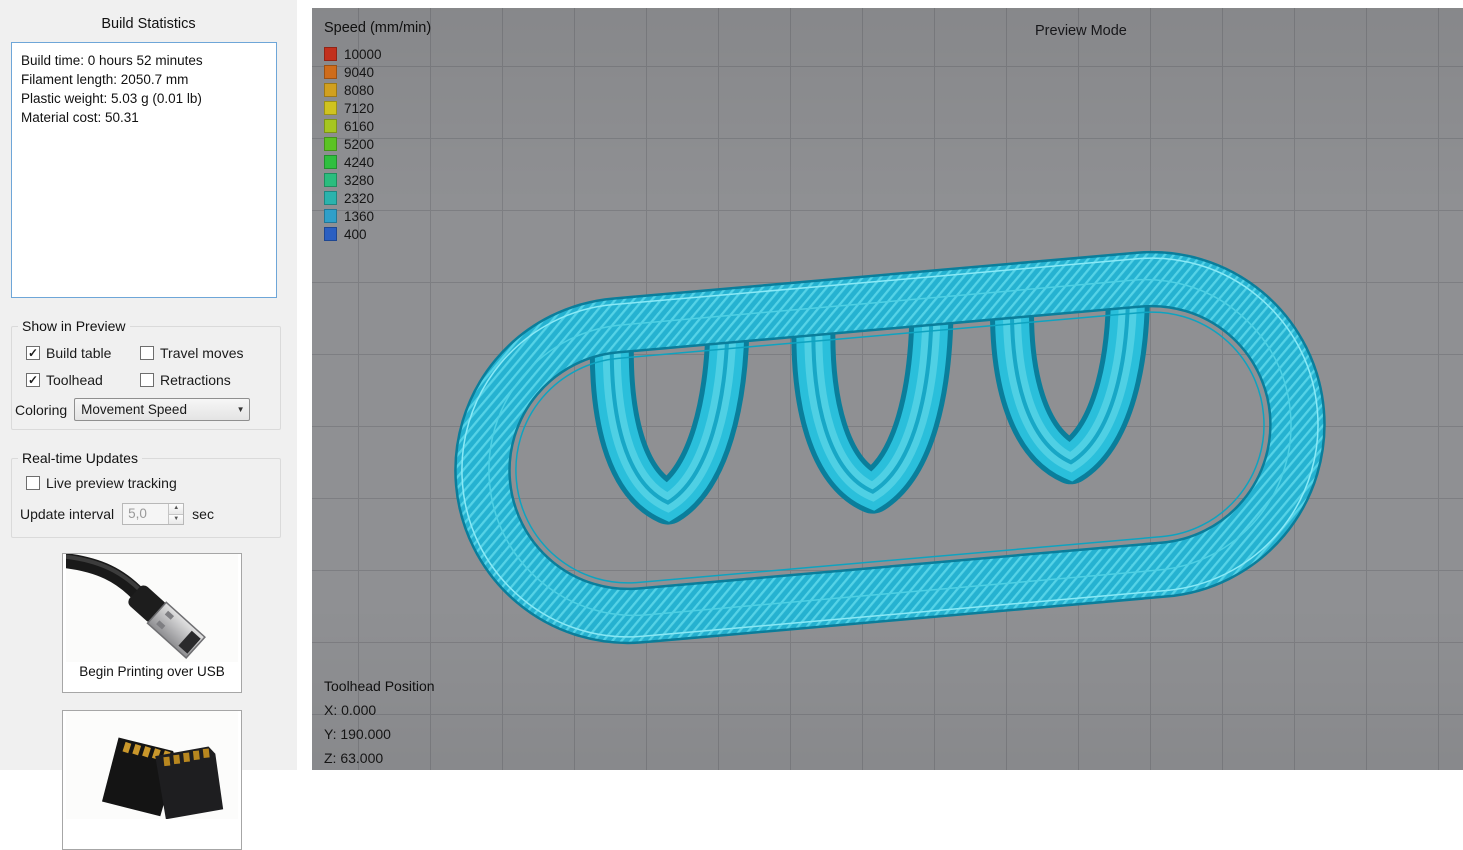  Describe the element at coordinates (359, 198) in the screenshot. I see `legend-value: 2320` at that location.